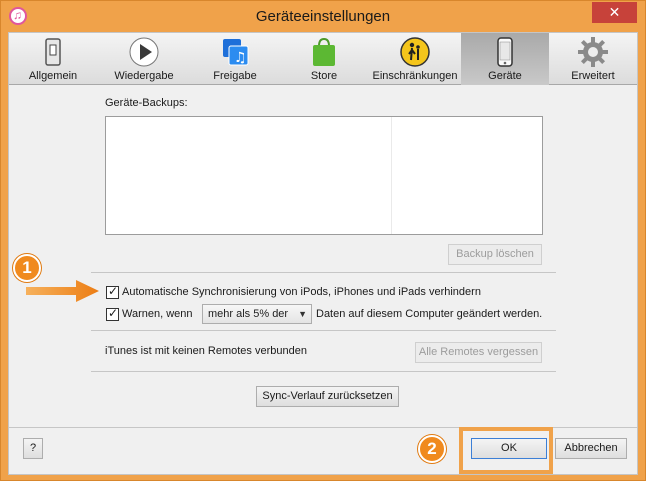 Image resolution: width=646 pixels, height=481 pixels. Describe the element at coordinates (591, 448) in the screenshot. I see `cancel-button: Abbrechen` at that location.